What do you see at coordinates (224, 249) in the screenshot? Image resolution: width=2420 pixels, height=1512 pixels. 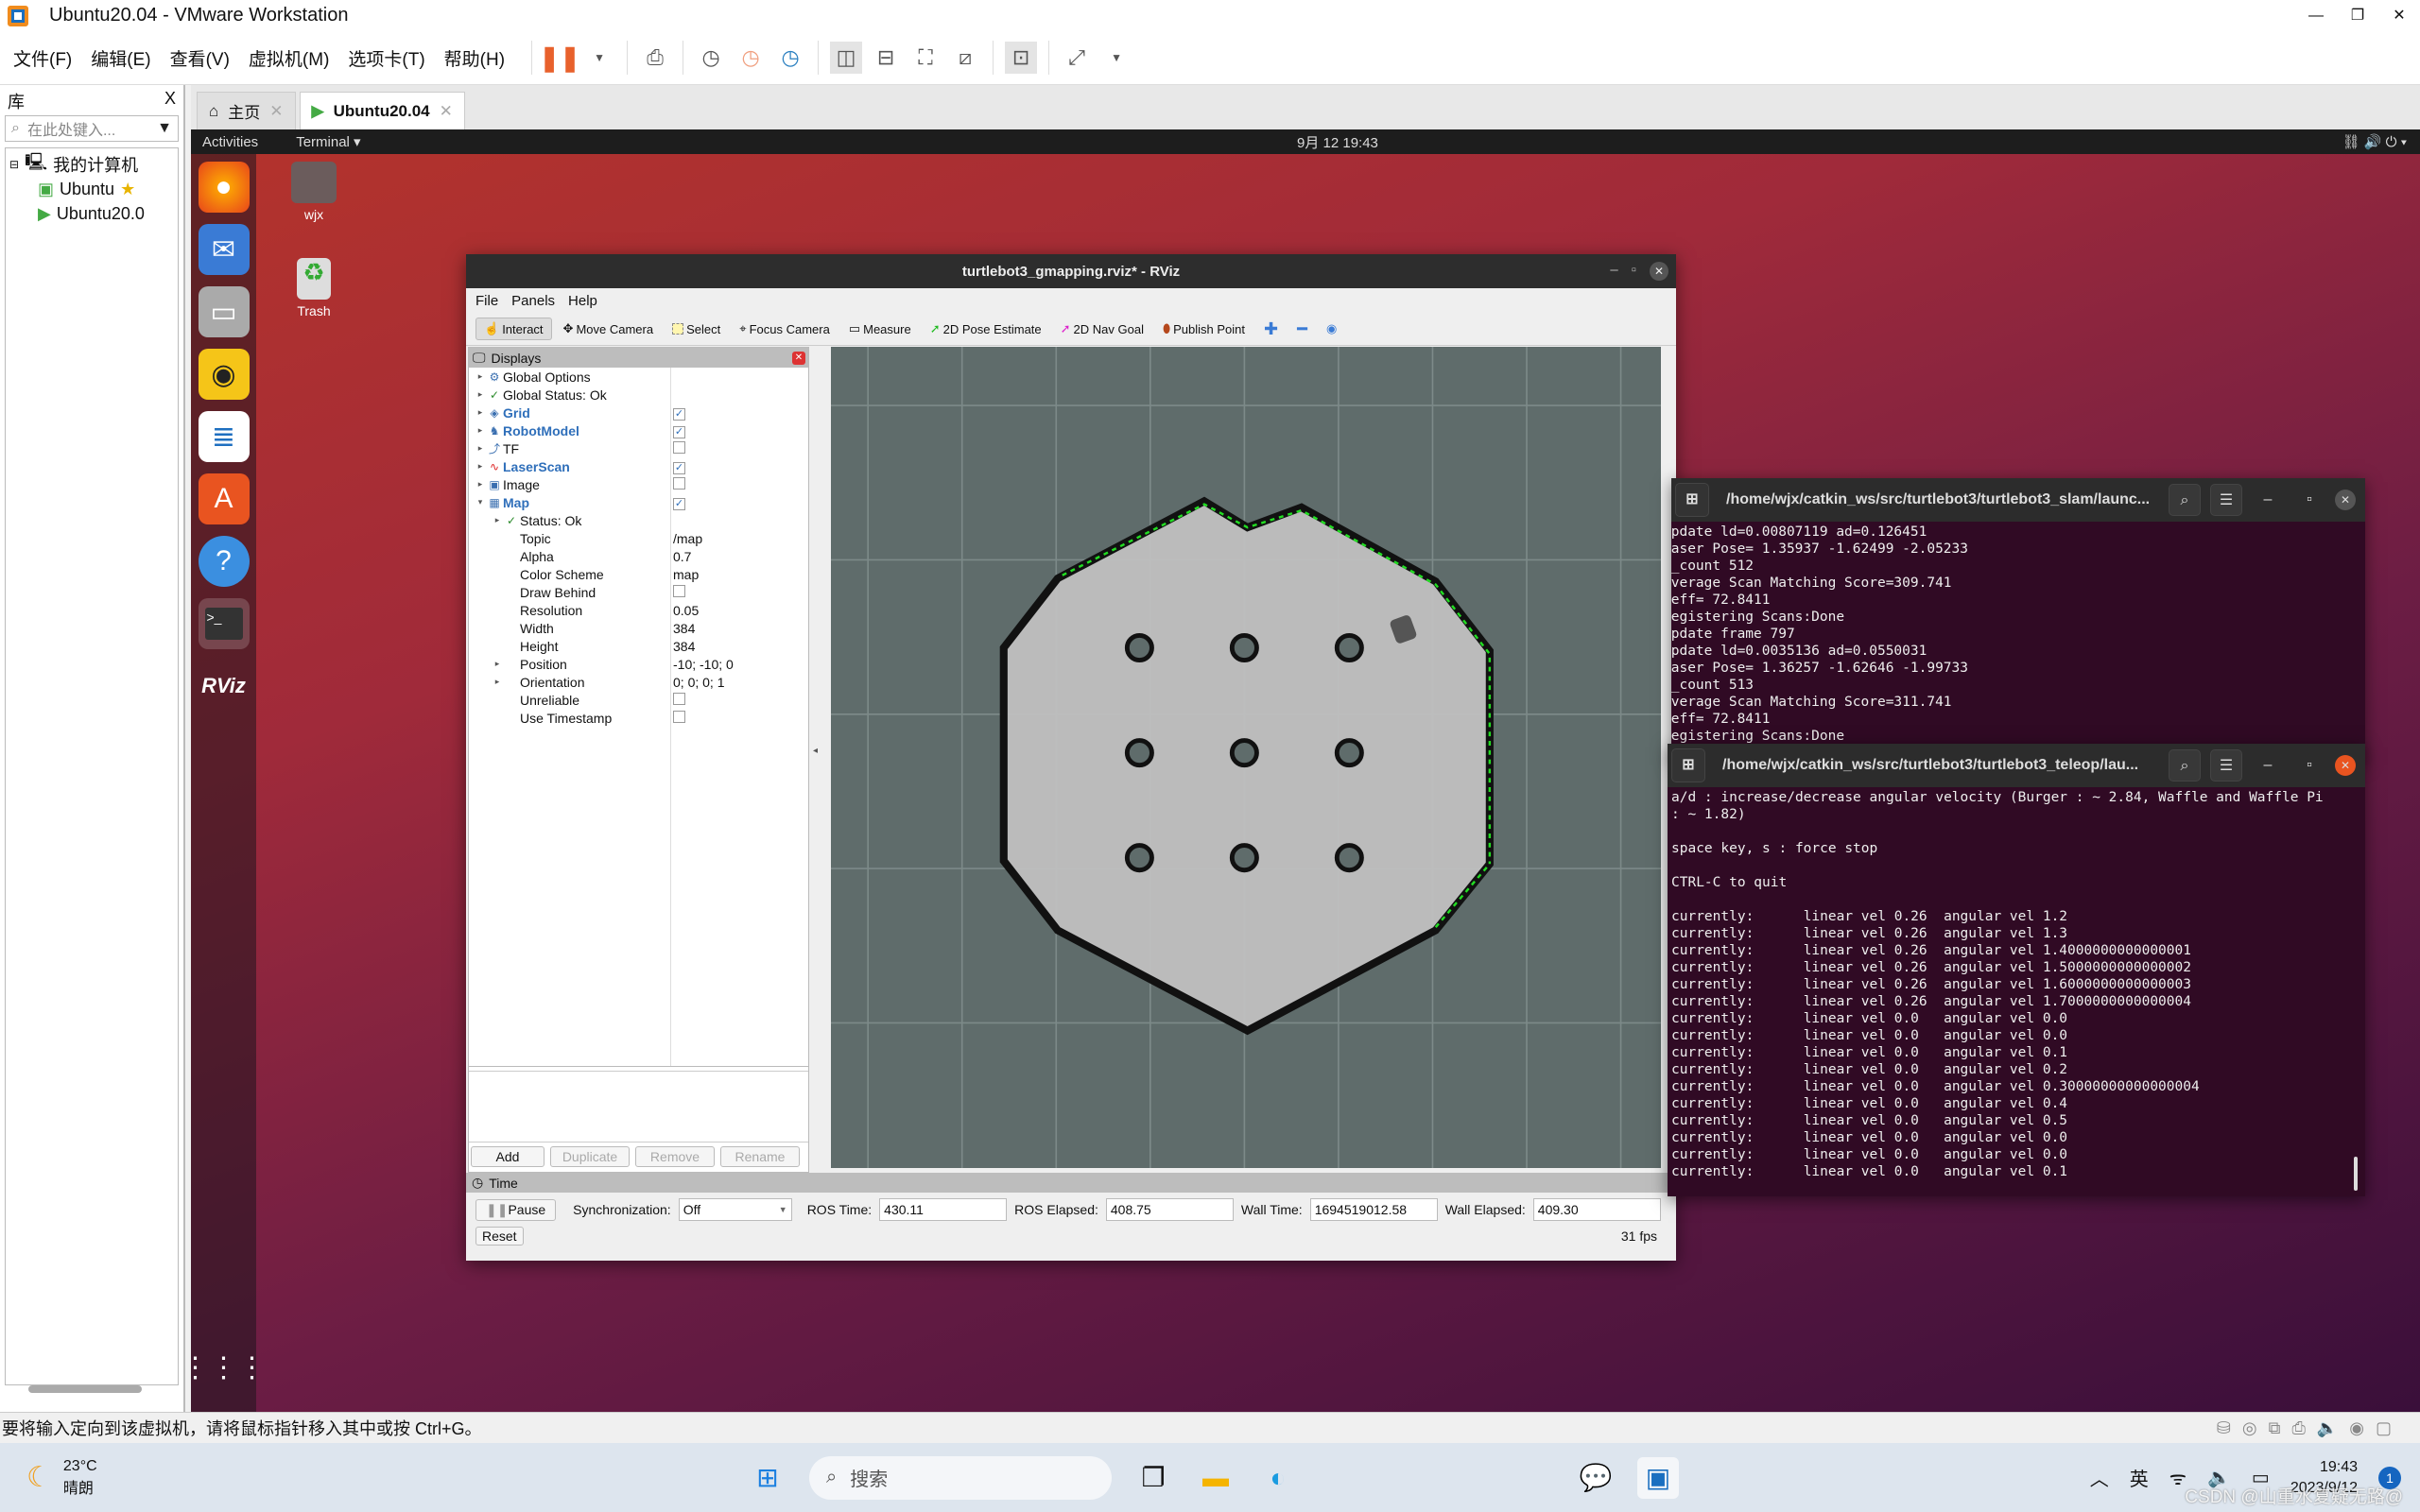 I see `thunderbird-icon: ✉` at bounding box center [224, 249].